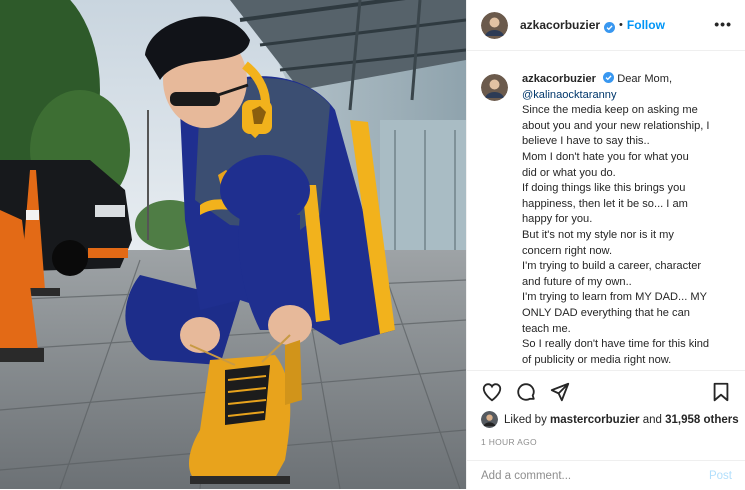  Describe the element at coordinates (595, 475) in the screenshot. I see `comment-input` at that location.